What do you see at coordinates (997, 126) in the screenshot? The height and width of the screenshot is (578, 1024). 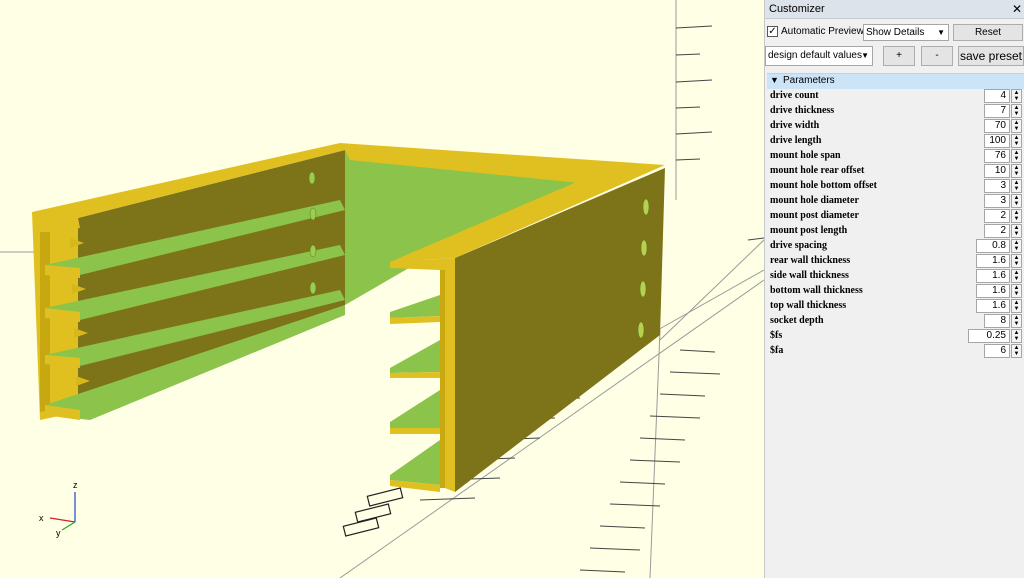 I see `param-value-input: 70` at bounding box center [997, 126].